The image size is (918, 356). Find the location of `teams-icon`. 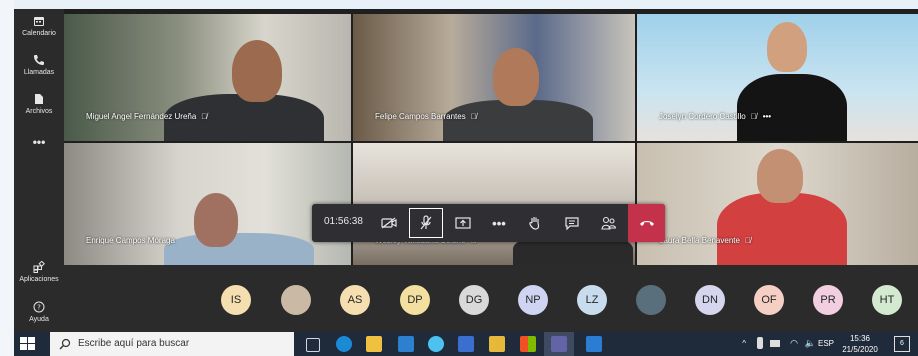

teams-icon is located at coordinates (559, 344).